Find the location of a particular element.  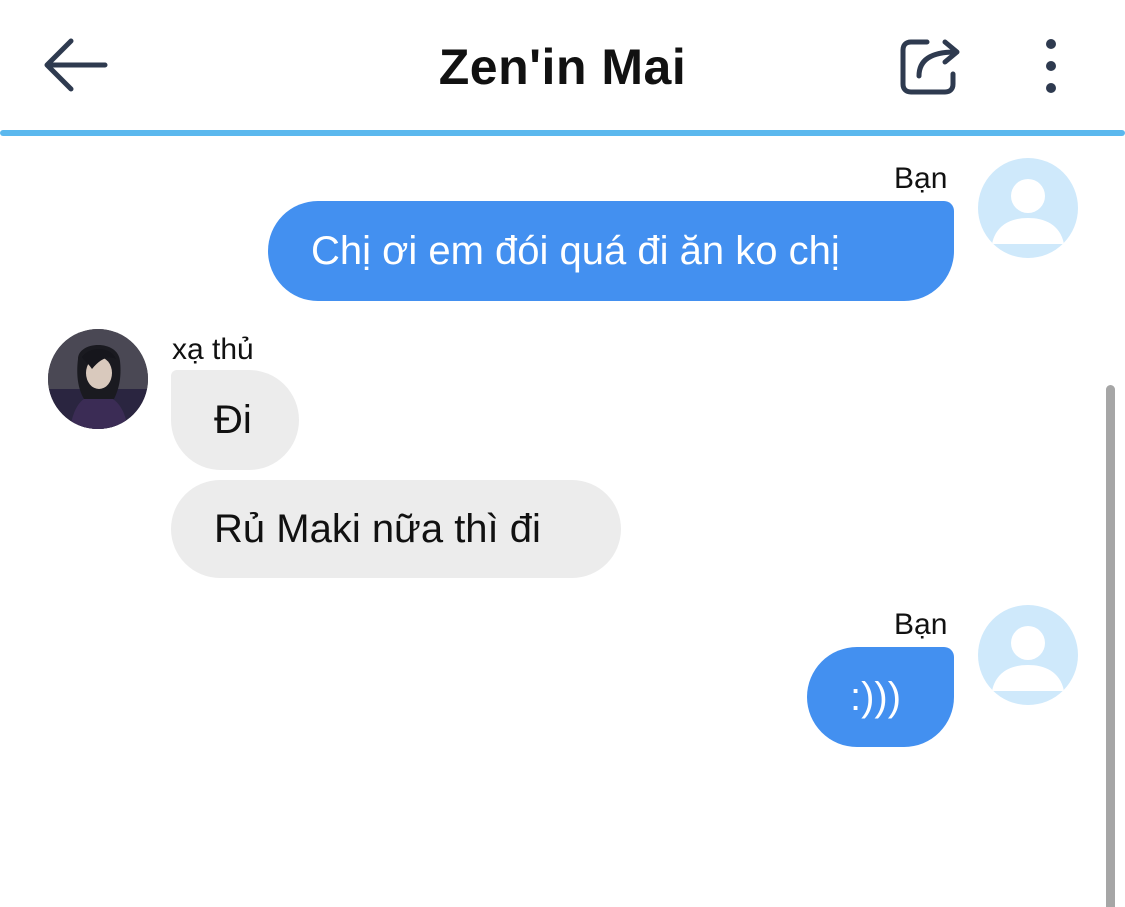

message-bubble-incoming: Đi is located at coordinates (235, 420).